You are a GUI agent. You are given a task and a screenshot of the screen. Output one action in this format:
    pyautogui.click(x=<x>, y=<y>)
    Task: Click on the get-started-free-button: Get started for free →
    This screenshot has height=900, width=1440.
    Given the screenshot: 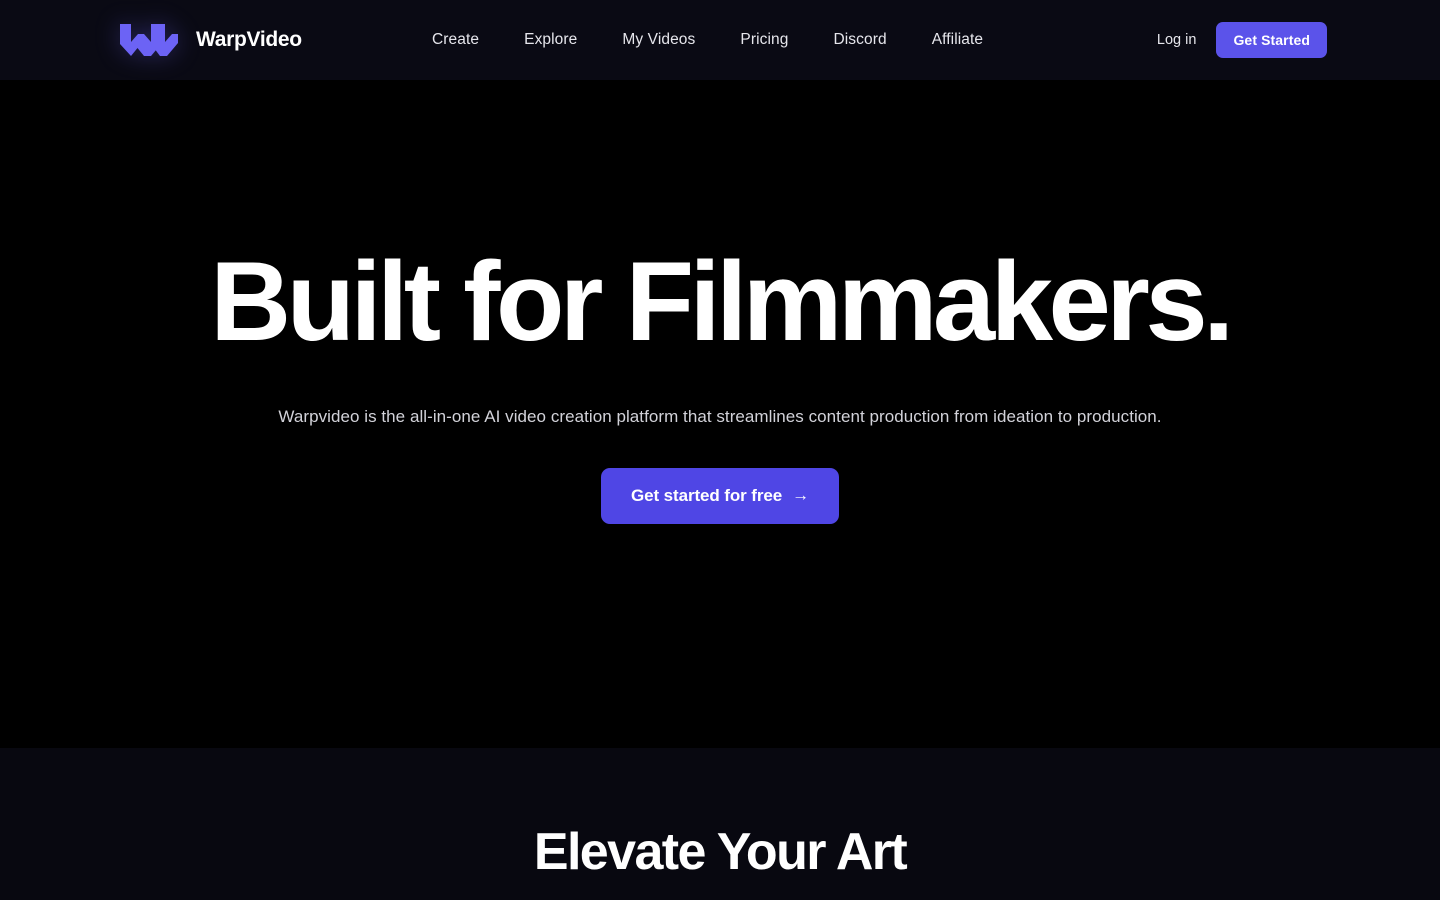 What is the action you would take?
    pyautogui.click(x=720, y=495)
    